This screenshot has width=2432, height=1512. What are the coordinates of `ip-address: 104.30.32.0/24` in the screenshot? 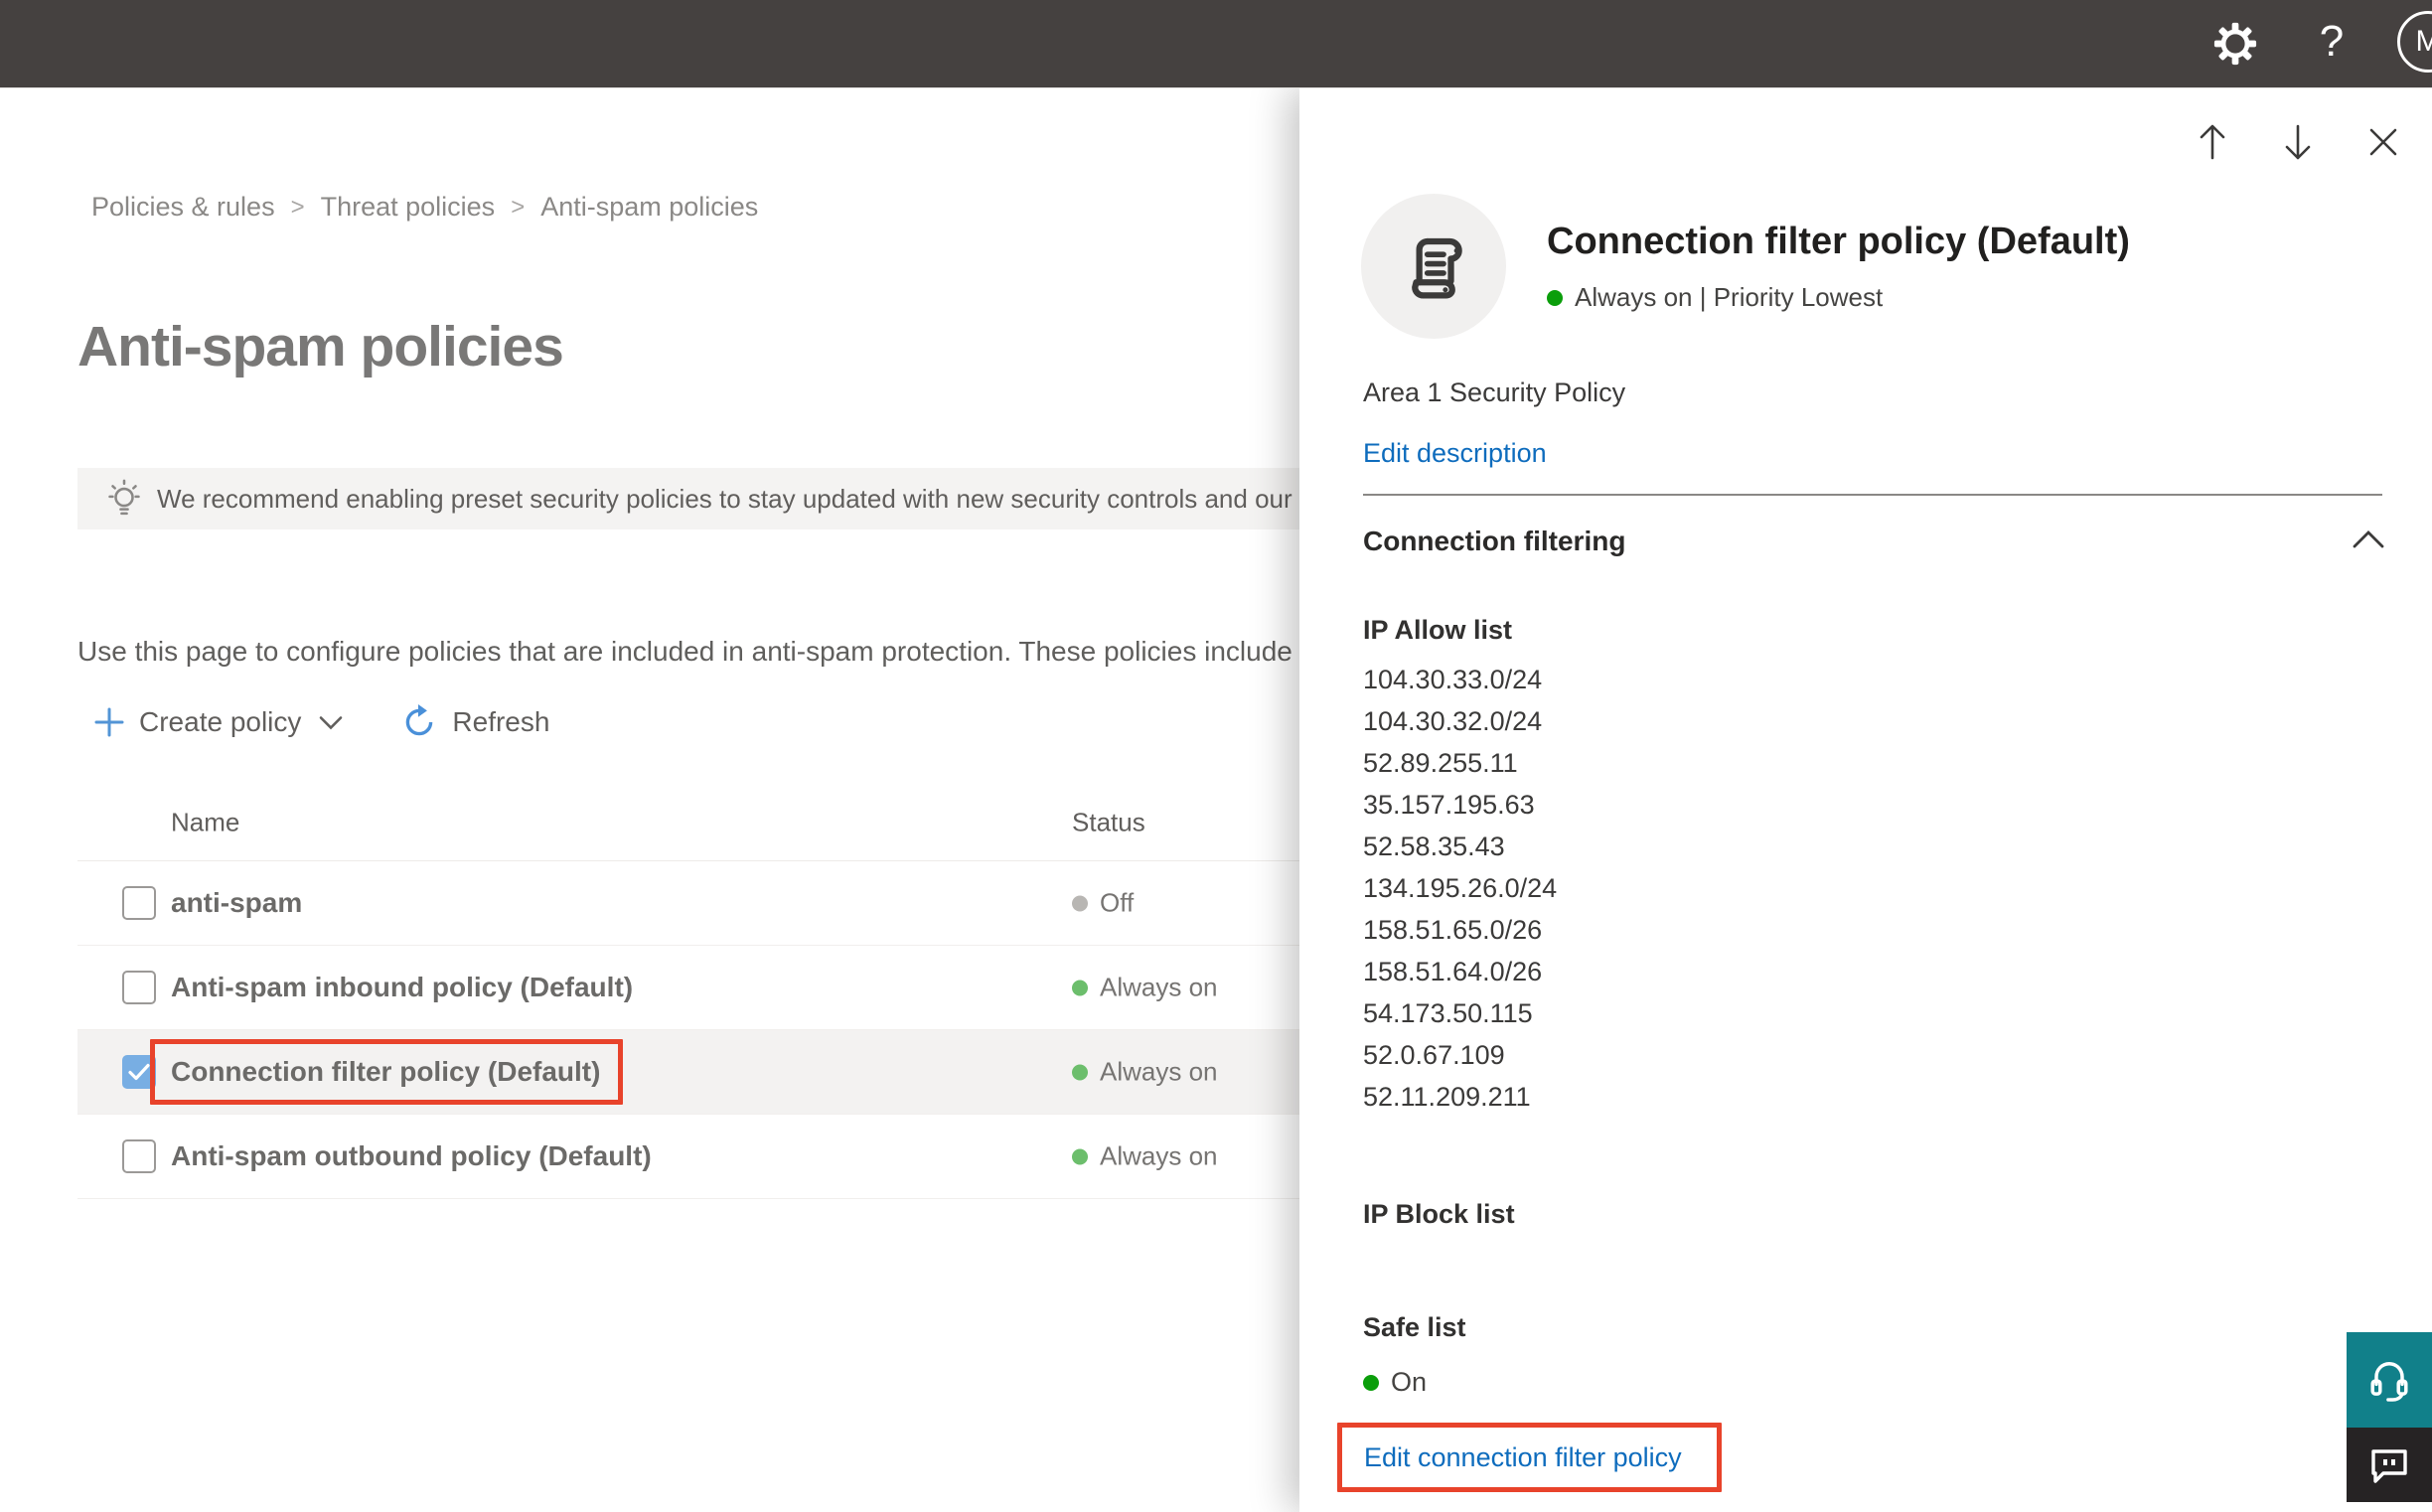 It's located at (1453, 721).